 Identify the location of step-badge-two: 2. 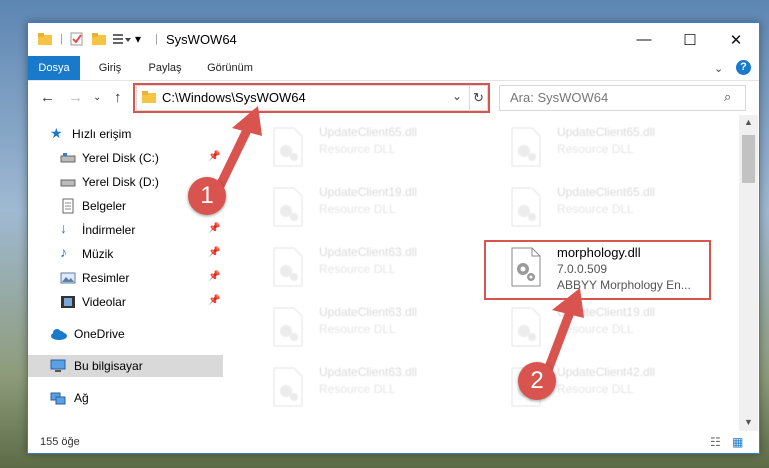
(537, 381).